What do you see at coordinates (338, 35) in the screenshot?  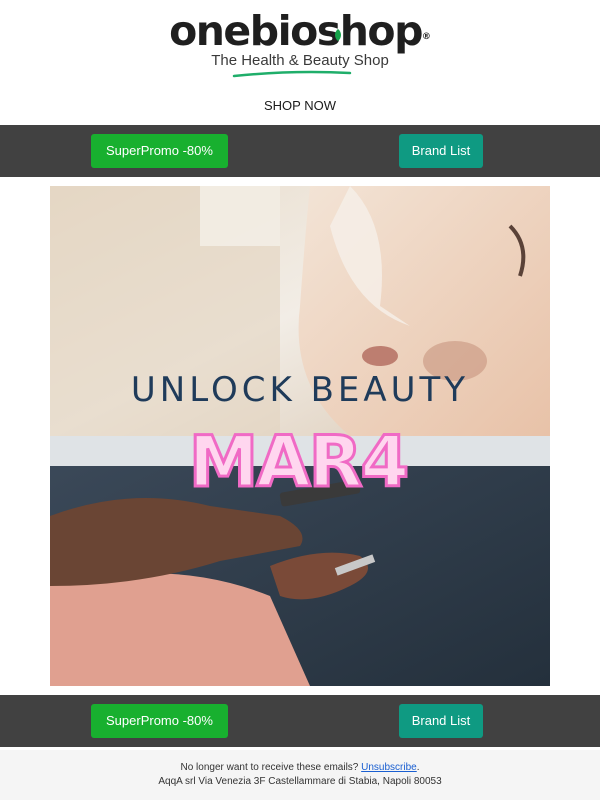 I see `leaf-icon` at bounding box center [338, 35].